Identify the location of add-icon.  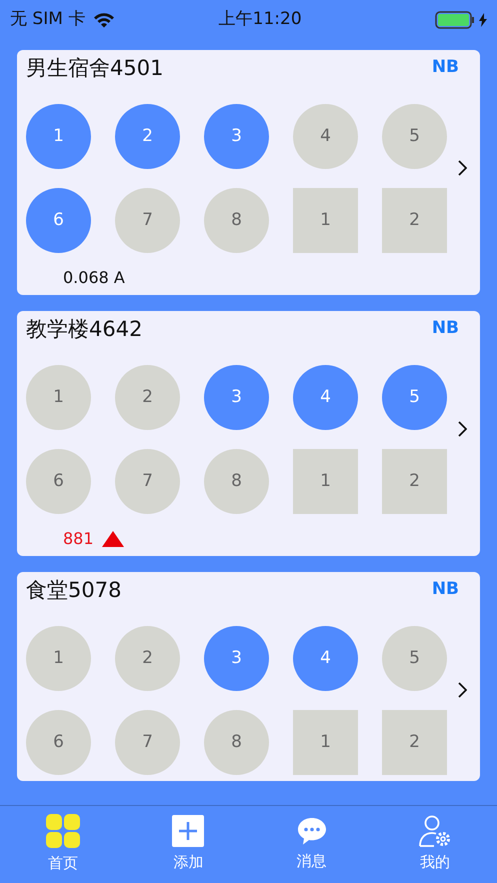
(188, 831).